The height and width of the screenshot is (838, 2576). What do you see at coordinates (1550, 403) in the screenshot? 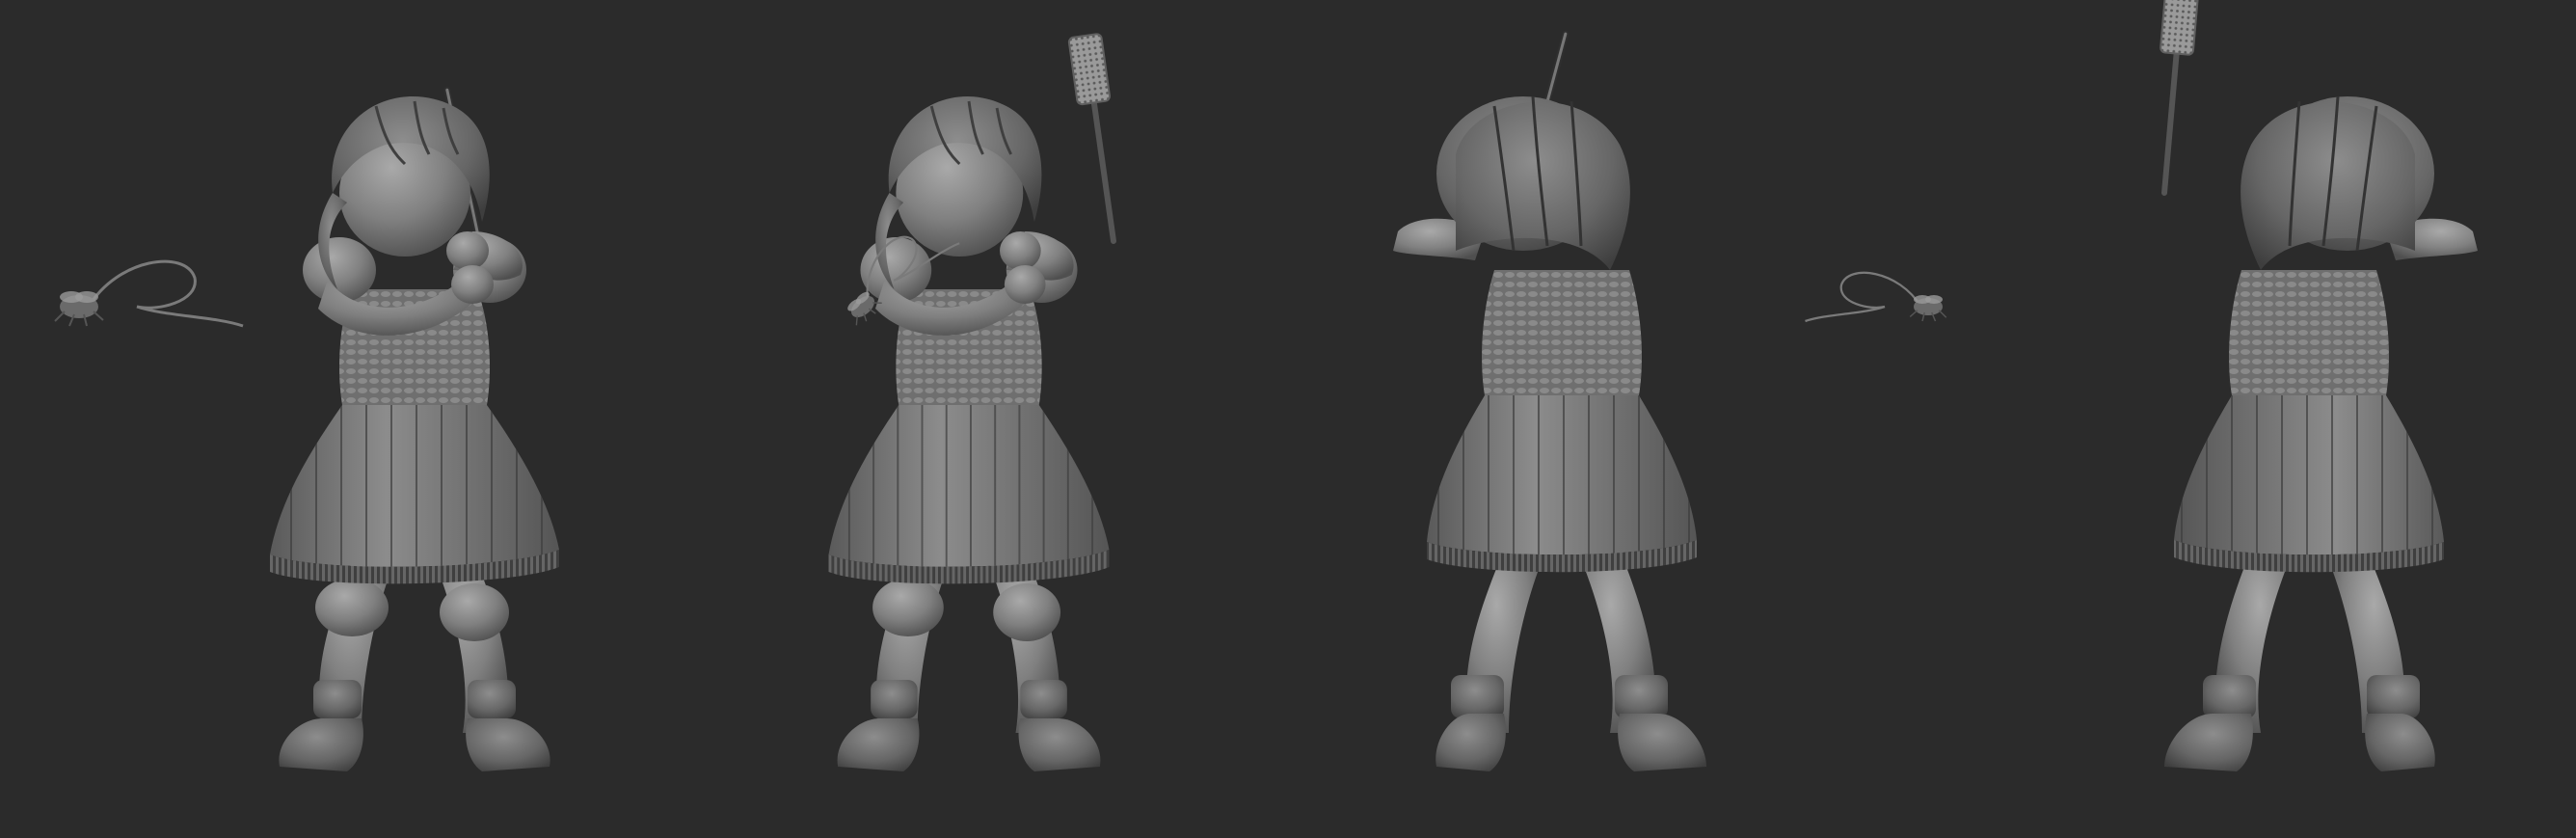
I see `figure-back-view` at bounding box center [1550, 403].